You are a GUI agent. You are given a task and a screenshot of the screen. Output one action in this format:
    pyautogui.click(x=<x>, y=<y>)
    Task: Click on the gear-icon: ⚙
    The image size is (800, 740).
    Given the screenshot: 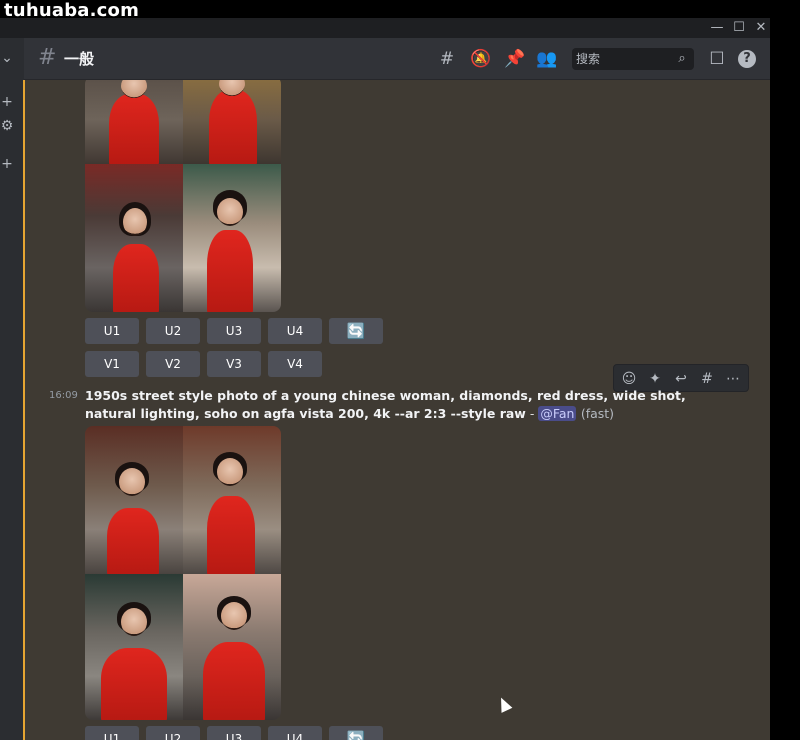 What is the action you would take?
    pyautogui.click(x=7, y=126)
    